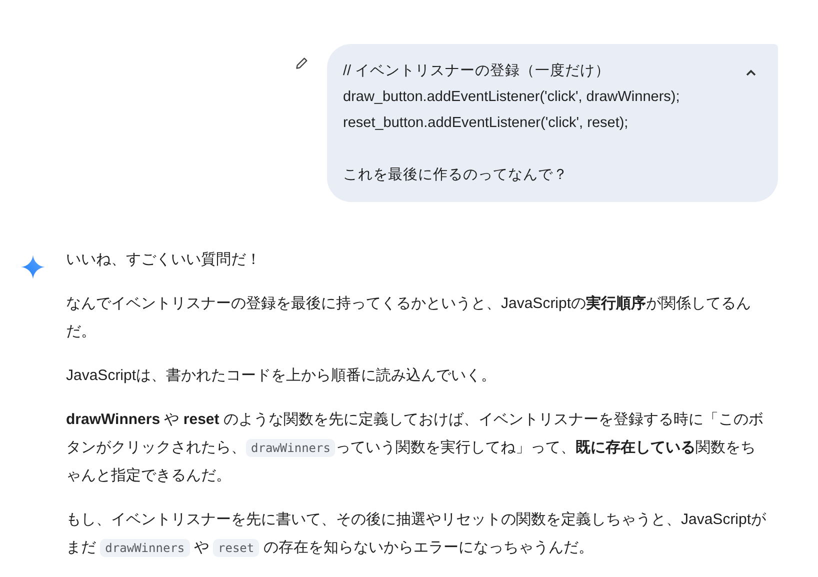 Image resolution: width=818 pixels, height=577 pixels. What do you see at coordinates (417, 534) in the screenshot?
I see `response-paragraph: もし、イベントリスナーを先に書いて、その後に抽選やリセットの関数を定義しちゃうと、JavaScriptがまだ drawWinners や reset の存在を知らないからエラーになっちゃうんだ。` at bounding box center [417, 534].